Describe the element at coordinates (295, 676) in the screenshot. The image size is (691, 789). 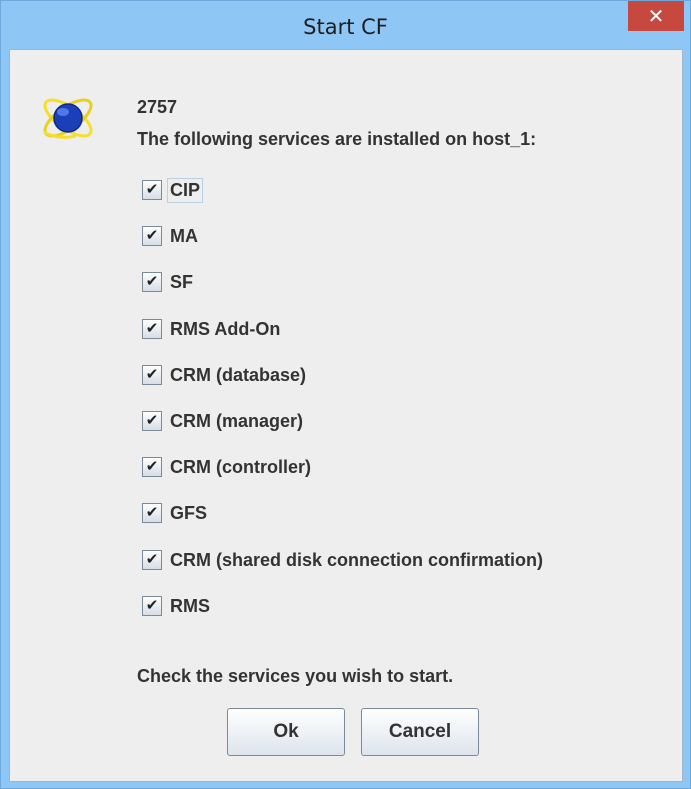
I see `instruction-text: Check the services you wish to start.` at that location.